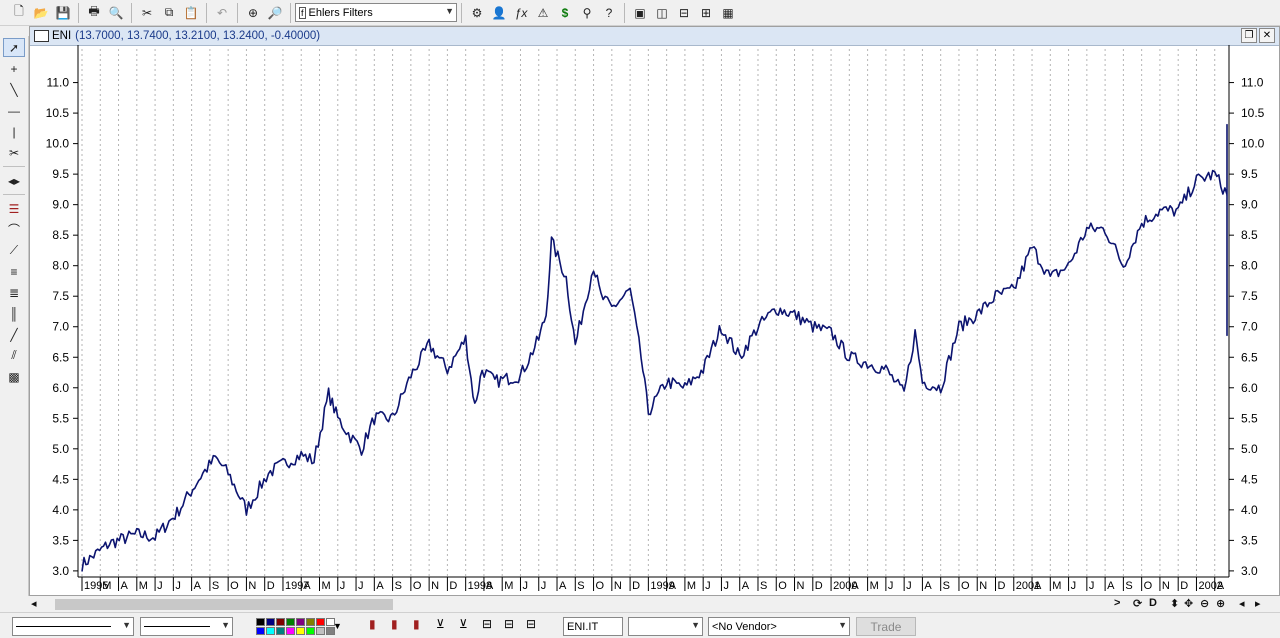  I want to click on fibonacci-icon: ≡, so click(14, 271).